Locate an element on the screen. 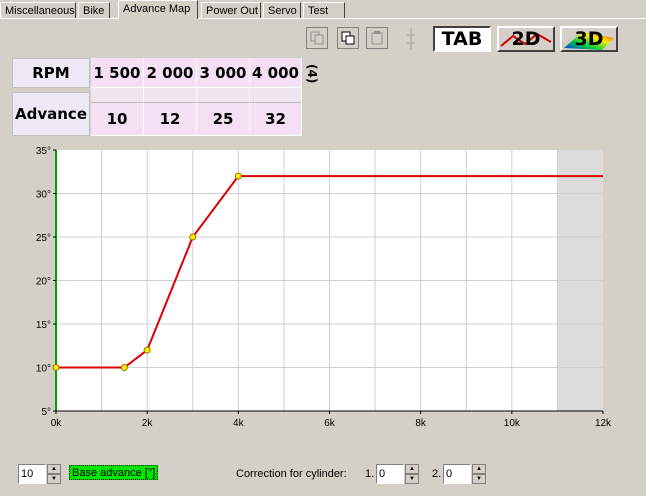 The width and height of the screenshot is (646, 496). rpm-cell: 4 000 is located at coordinates (276, 73).